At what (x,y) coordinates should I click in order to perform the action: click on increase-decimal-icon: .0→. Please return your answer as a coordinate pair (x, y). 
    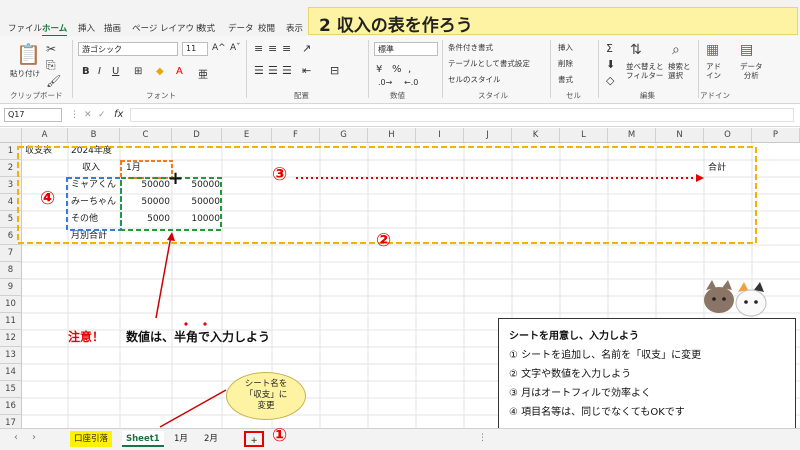
    Looking at the image, I should click on (385, 82).